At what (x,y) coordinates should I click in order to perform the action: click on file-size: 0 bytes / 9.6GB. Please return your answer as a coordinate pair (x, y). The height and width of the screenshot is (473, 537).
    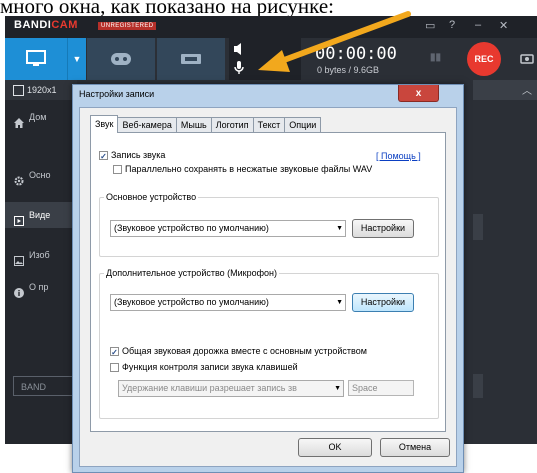
    Looking at the image, I should click on (348, 70).